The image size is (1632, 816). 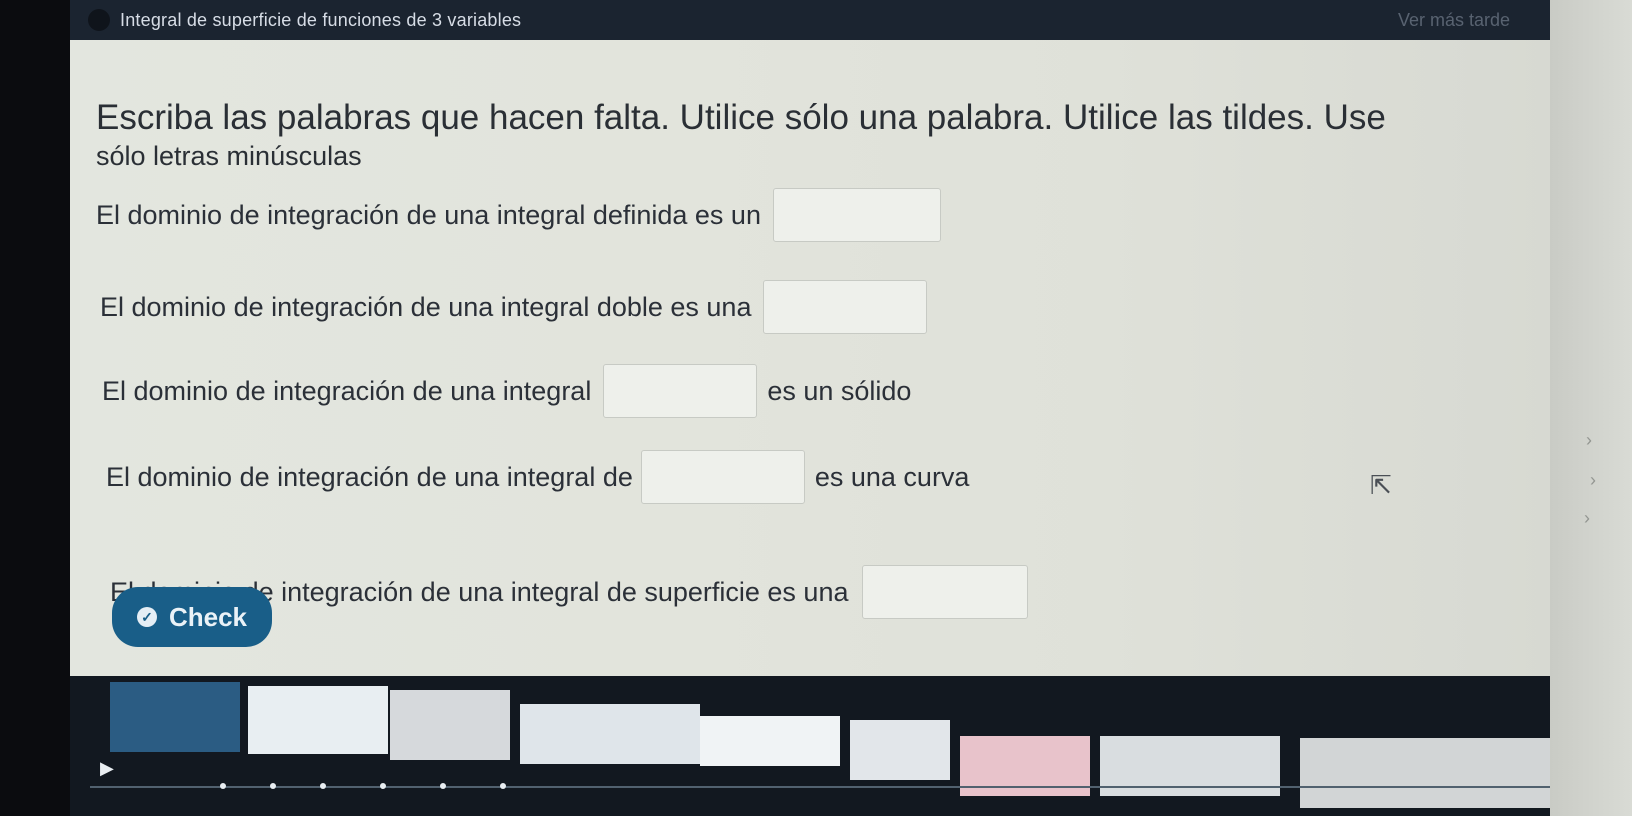 What do you see at coordinates (229, 156) in the screenshot?
I see `instructions-line-2: sólo letras minúsculas` at bounding box center [229, 156].